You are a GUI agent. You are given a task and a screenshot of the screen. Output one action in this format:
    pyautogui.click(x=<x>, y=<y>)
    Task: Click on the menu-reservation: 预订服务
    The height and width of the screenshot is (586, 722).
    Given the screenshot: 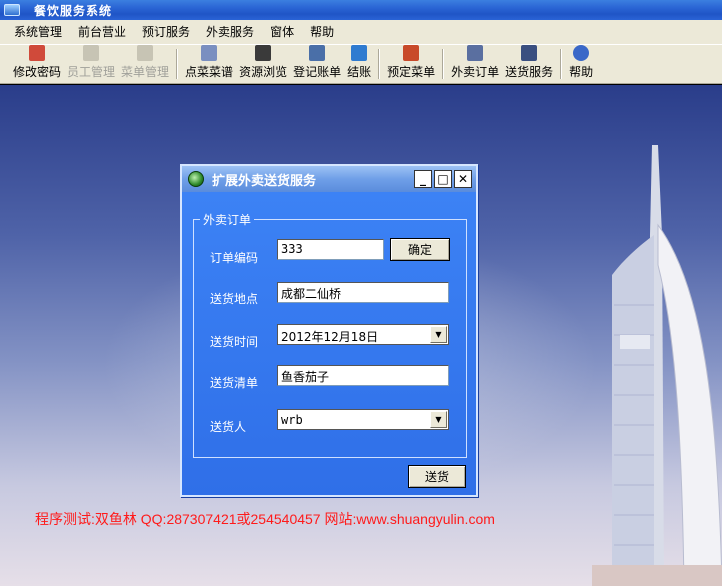 What is the action you would take?
    pyautogui.click(x=166, y=32)
    